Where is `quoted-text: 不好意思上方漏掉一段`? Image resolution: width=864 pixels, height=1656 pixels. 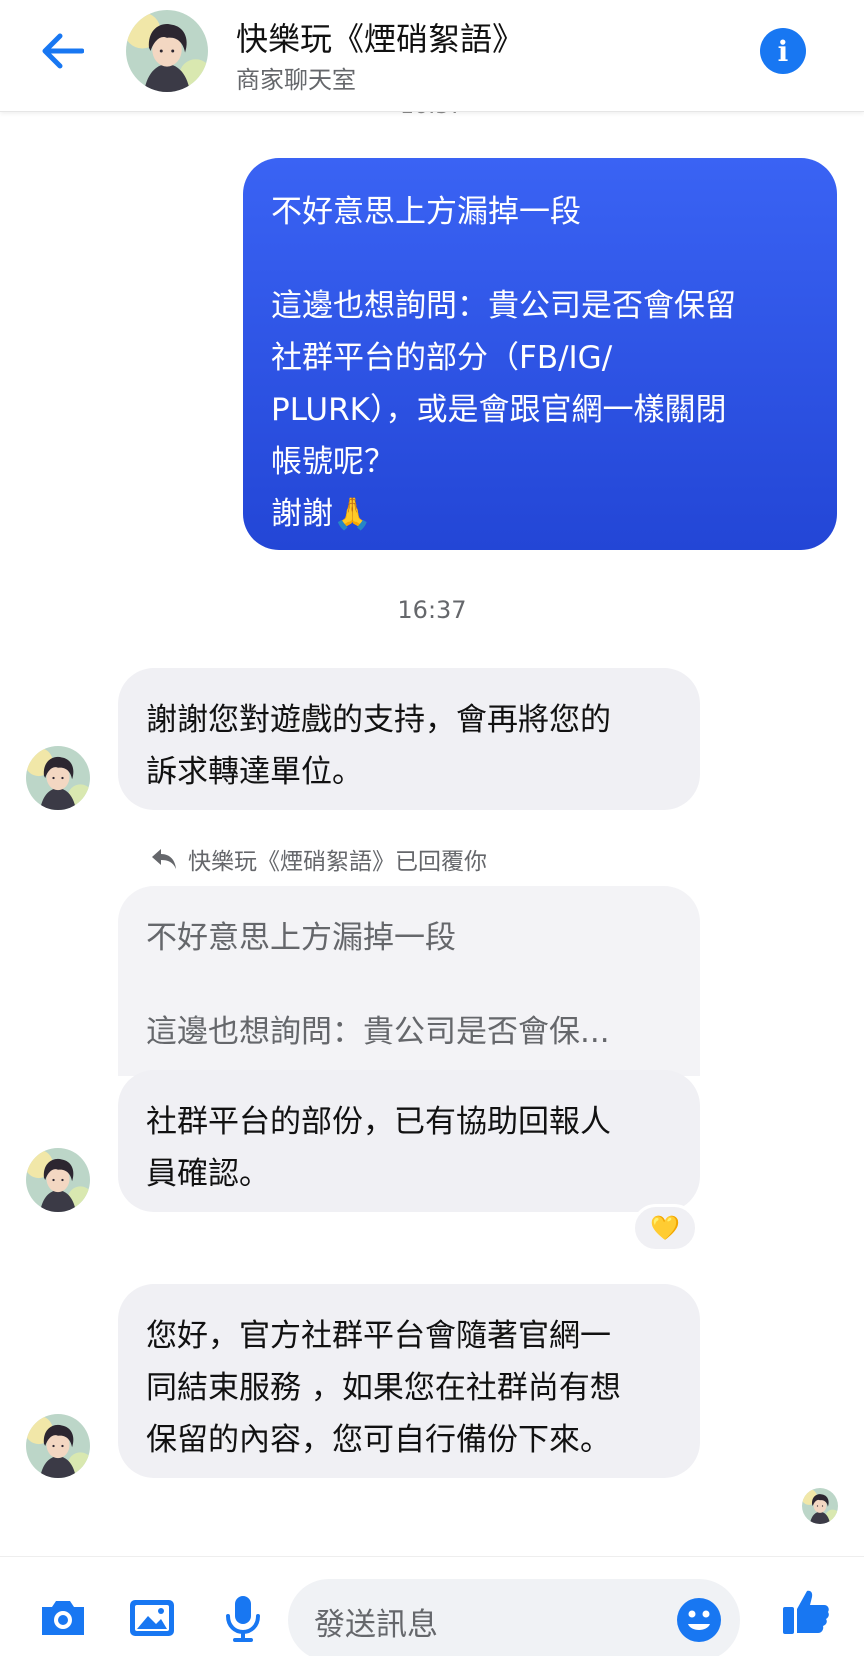
quoted-text: 不好意思上方漏掉一段 is located at coordinates (301, 938).